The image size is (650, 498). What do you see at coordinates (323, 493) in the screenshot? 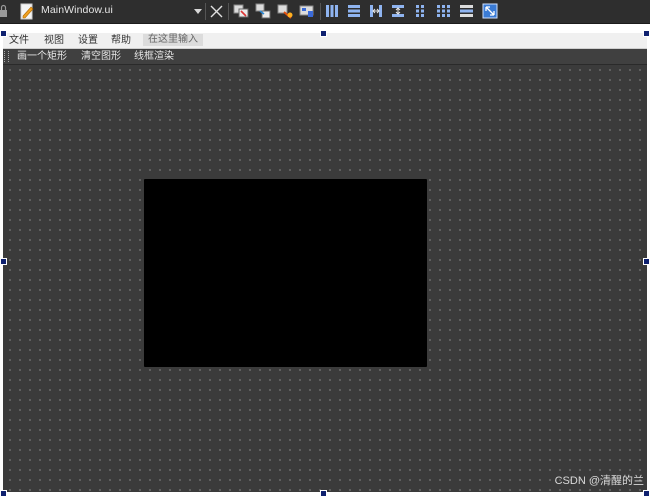
I see `resize-handle-bottom` at bounding box center [323, 493].